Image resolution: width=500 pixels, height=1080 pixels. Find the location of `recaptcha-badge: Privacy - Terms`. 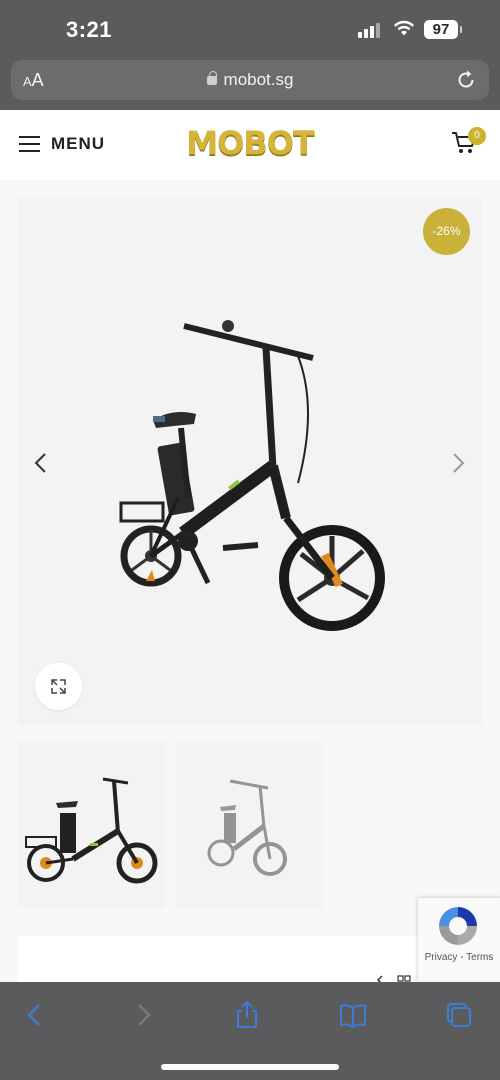

recaptcha-badge: Privacy - Terms is located at coordinates (459, 940).